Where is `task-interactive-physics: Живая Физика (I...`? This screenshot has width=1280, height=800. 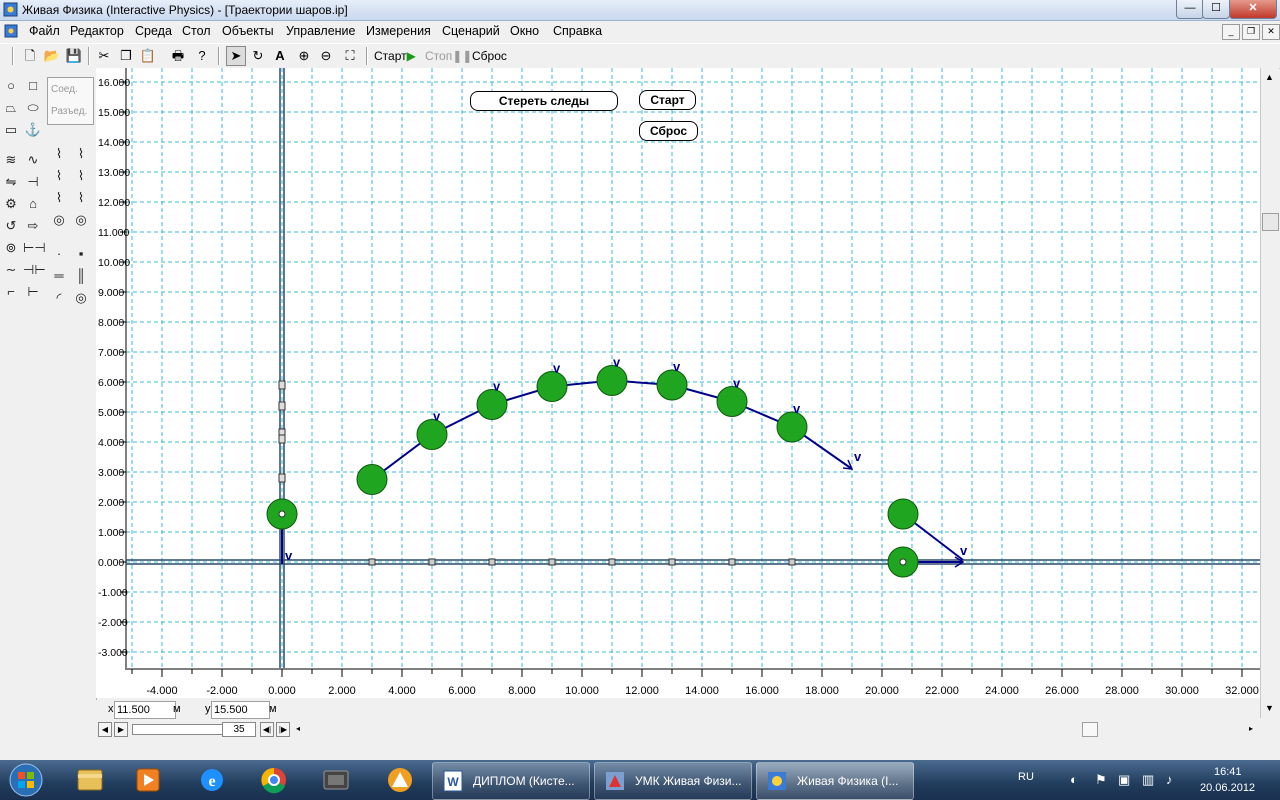
task-interactive-physics: Живая Физика (I... is located at coordinates (835, 781).